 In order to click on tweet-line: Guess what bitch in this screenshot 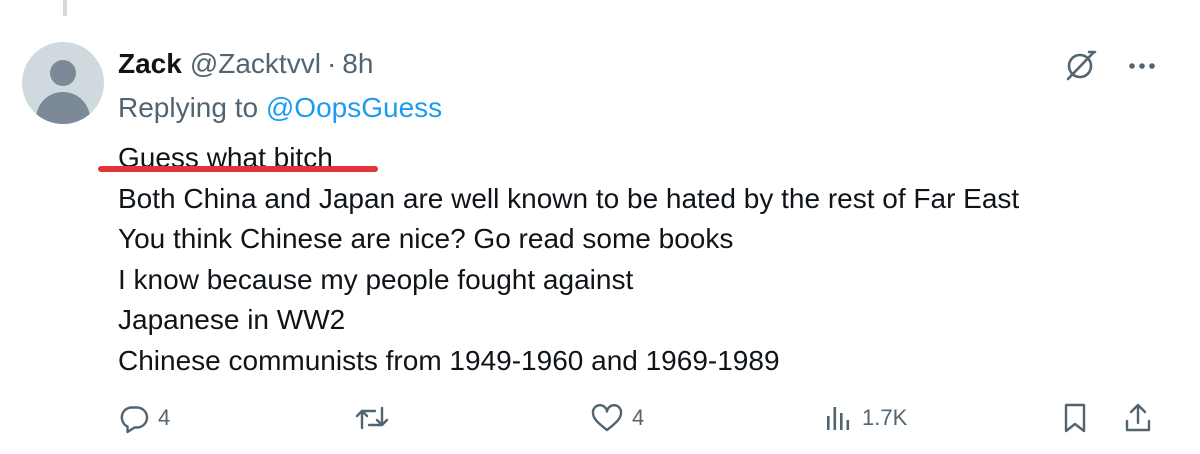, I will do `click(225, 157)`.